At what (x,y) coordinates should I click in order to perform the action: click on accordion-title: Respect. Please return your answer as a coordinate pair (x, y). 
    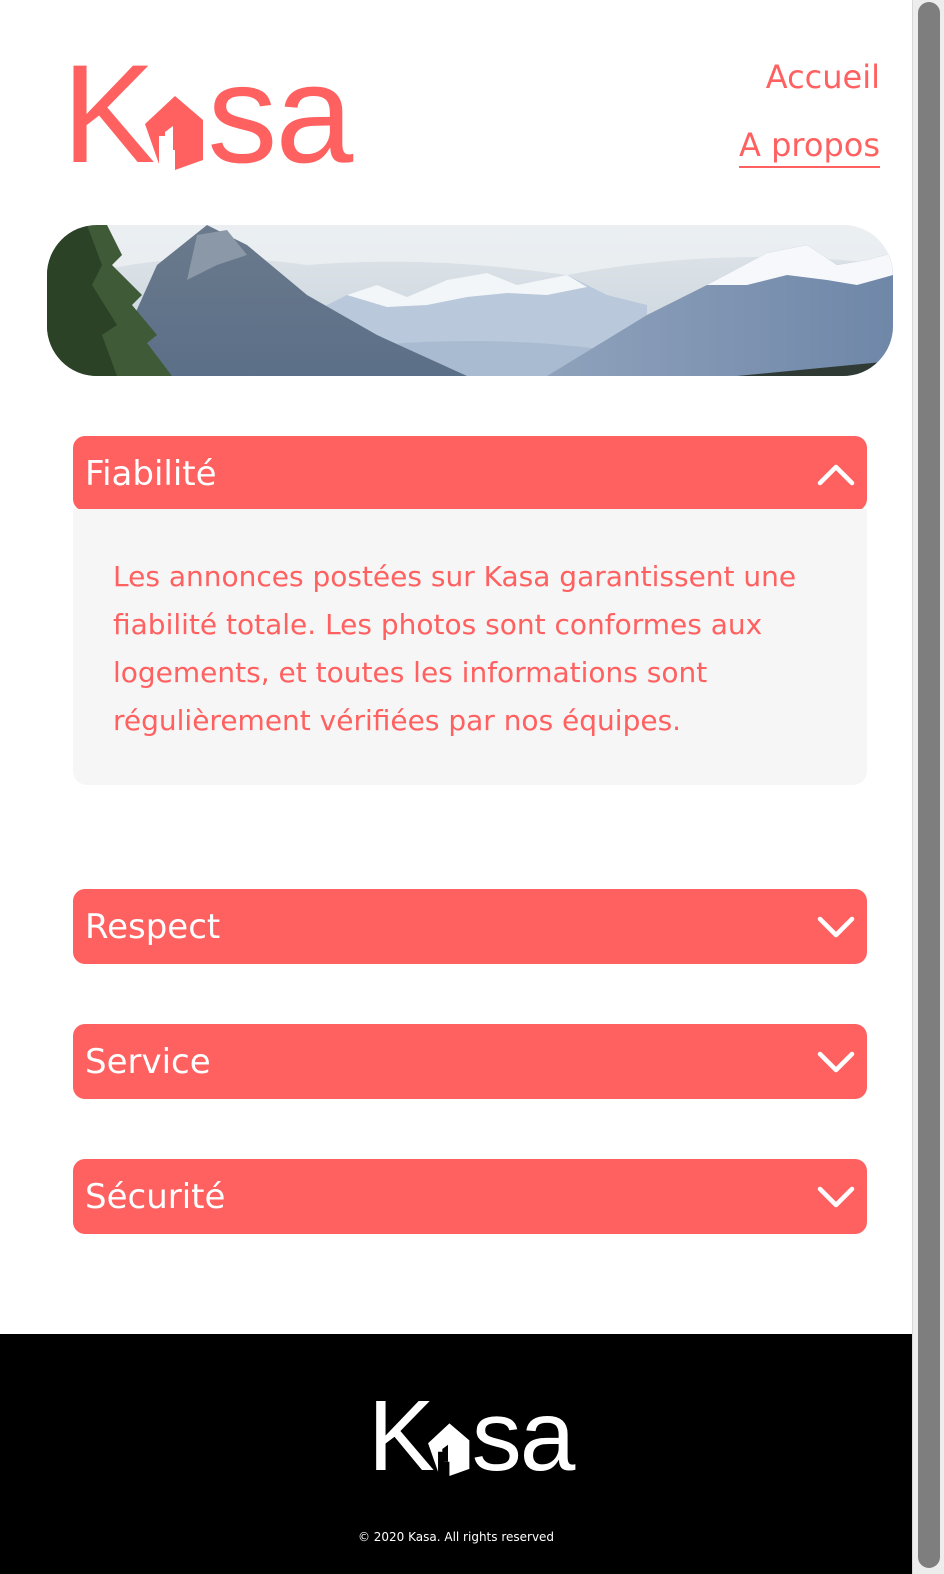
    Looking at the image, I should click on (153, 926).